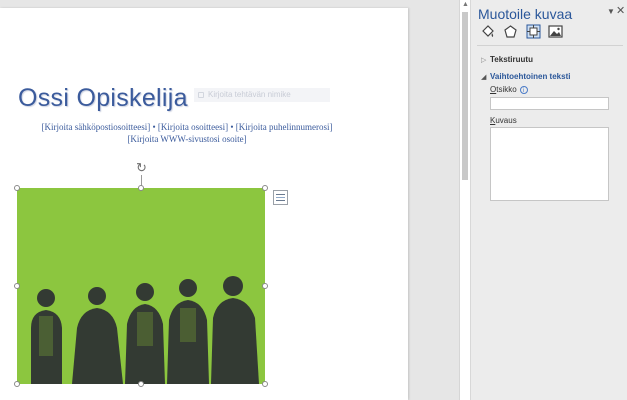 This screenshot has height=400, width=627. Describe the element at coordinates (265, 384) in the screenshot. I see `resize-handle-bottom-right` at that location.